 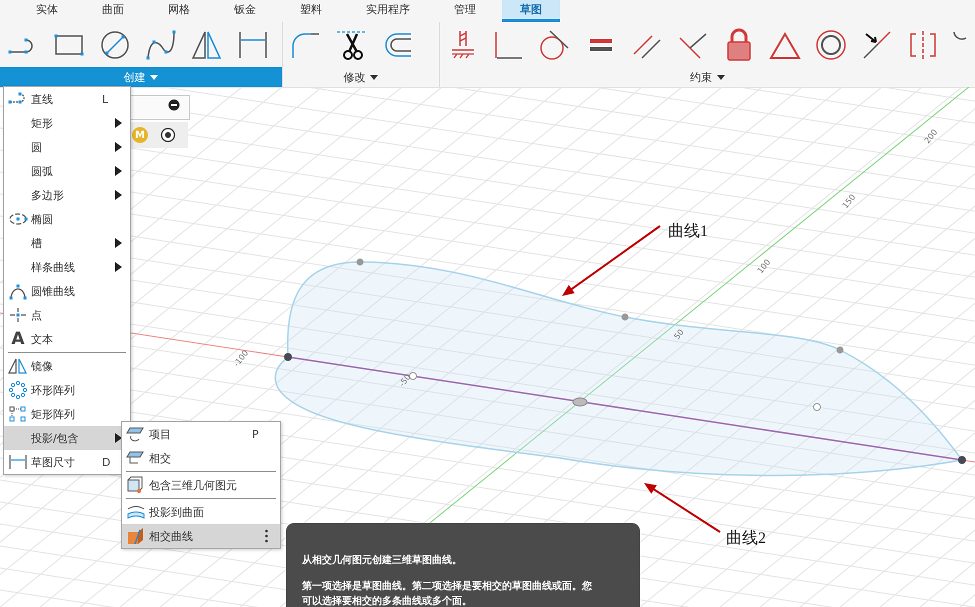 I want to click on menu-item-label: 直线, so click(x=42, y=99).